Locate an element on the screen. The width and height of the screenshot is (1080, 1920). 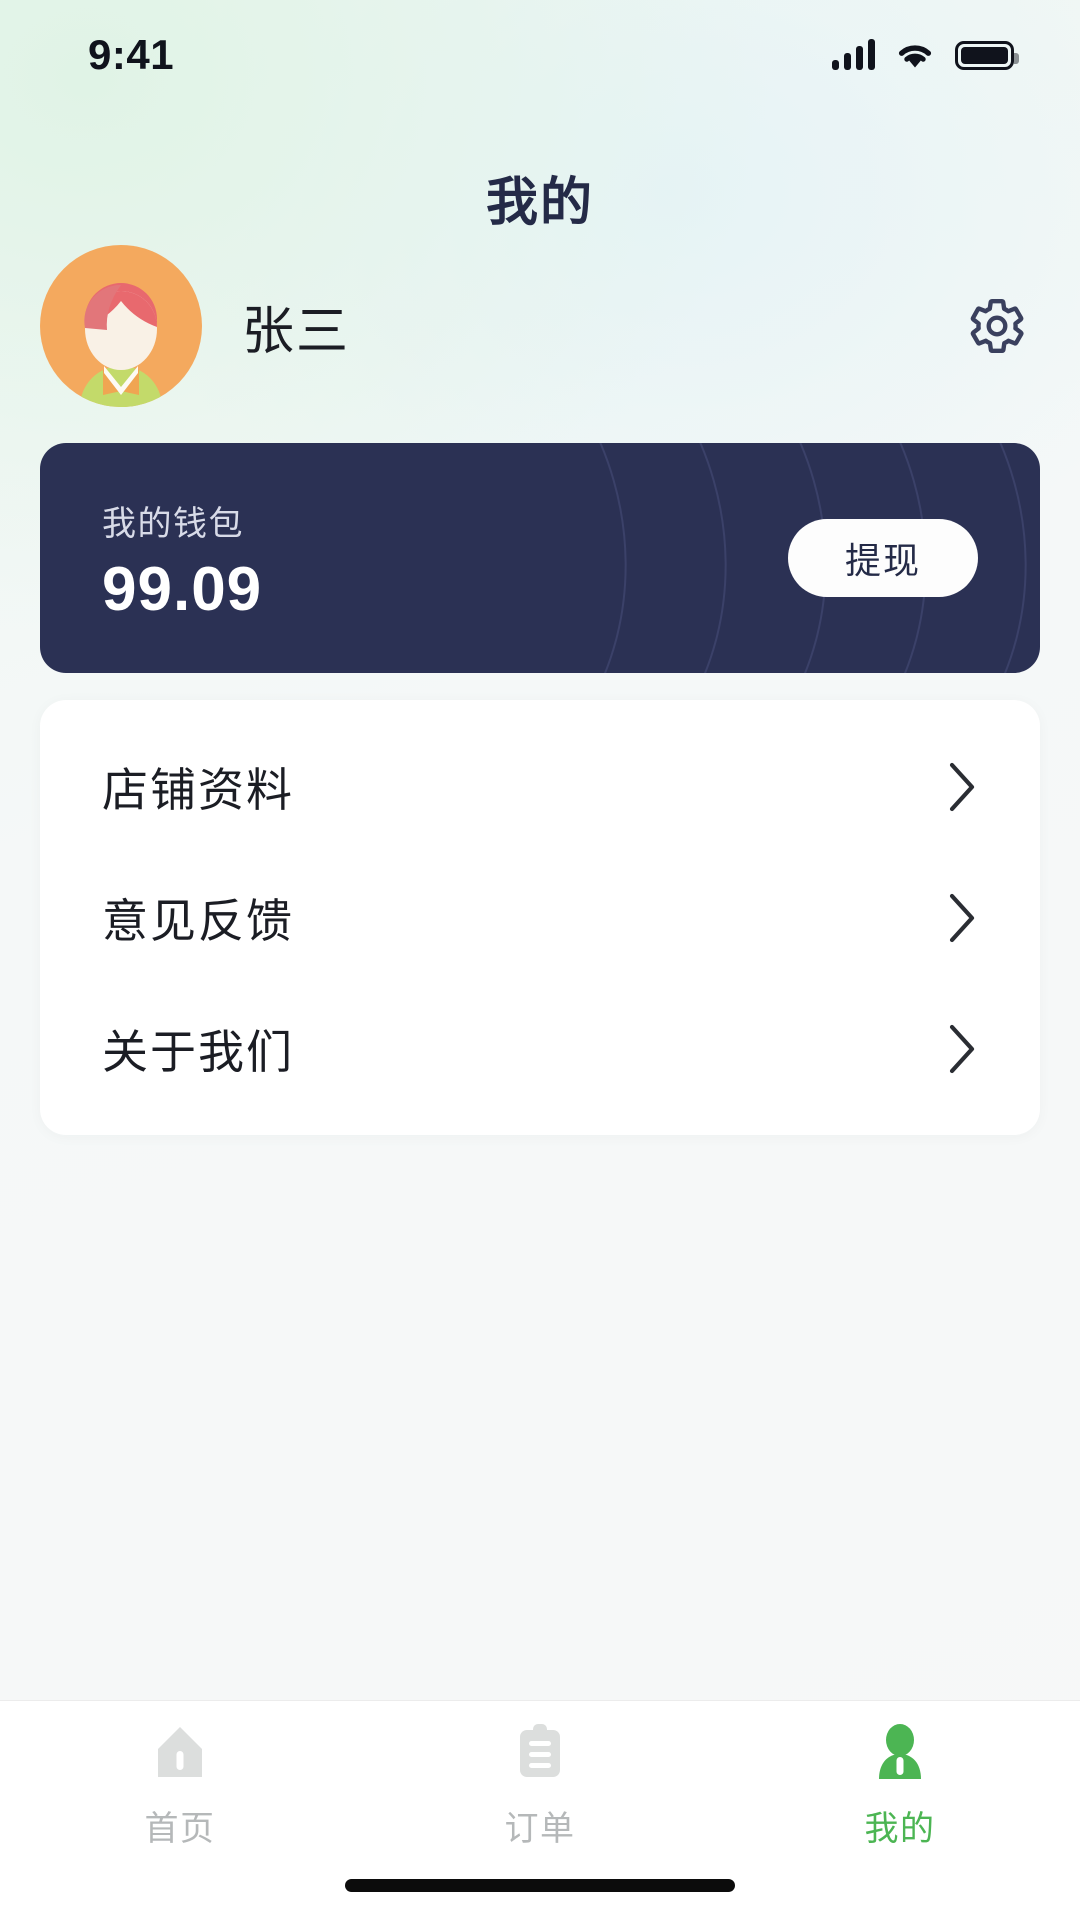
wallet-card: 我的钱包 99.09 提现 is located at coordinates (540, 558).